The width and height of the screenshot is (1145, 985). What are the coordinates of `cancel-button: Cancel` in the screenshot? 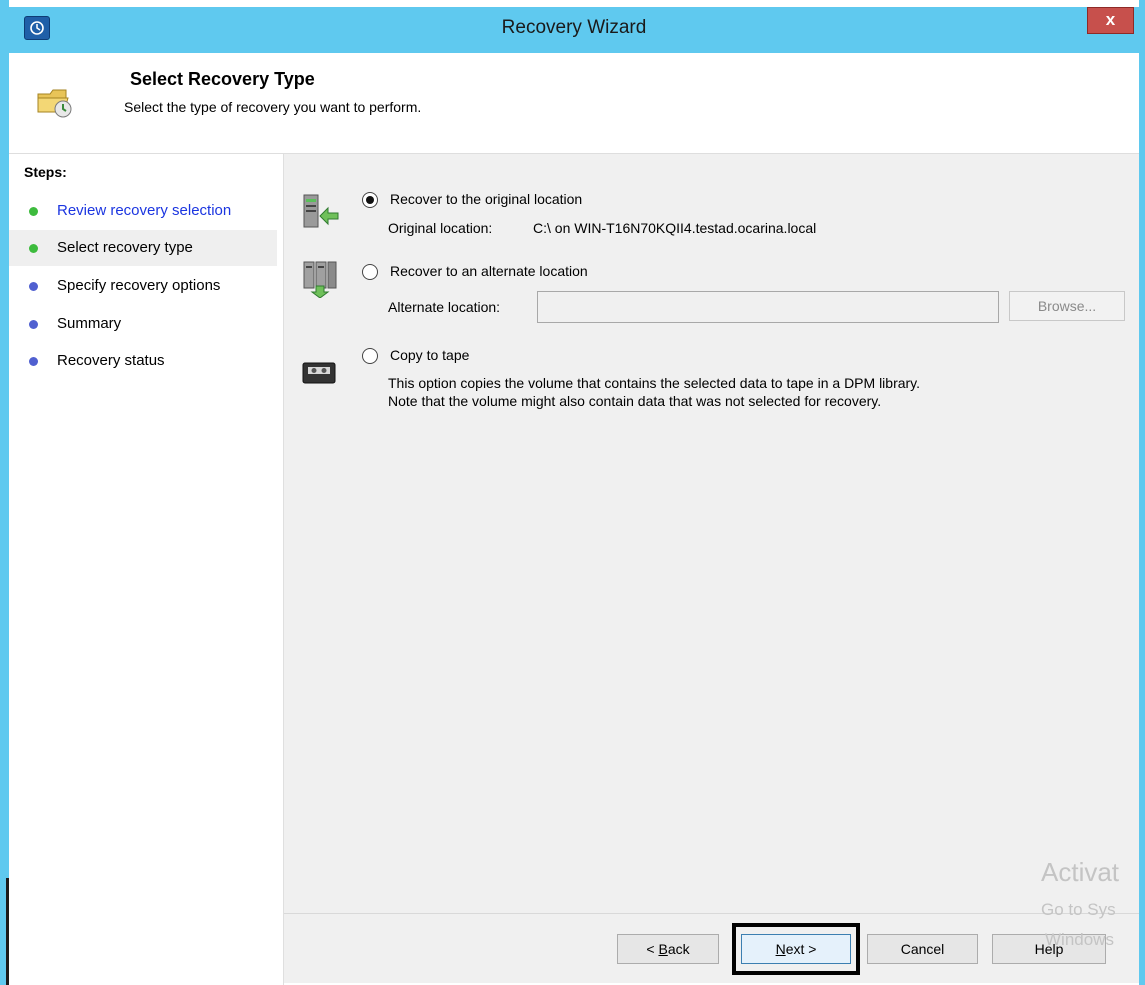 It's located at (922, 949).